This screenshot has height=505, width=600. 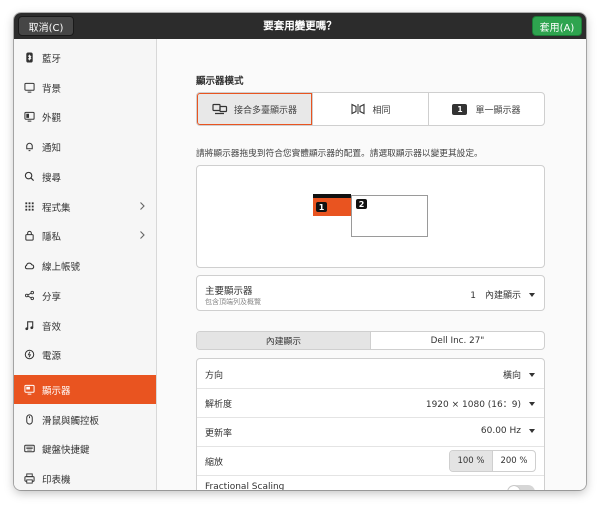 What do you see at coordinates (29, 236) in the screenshot?
I see `lock-icon` at bounding box center [29, 236].